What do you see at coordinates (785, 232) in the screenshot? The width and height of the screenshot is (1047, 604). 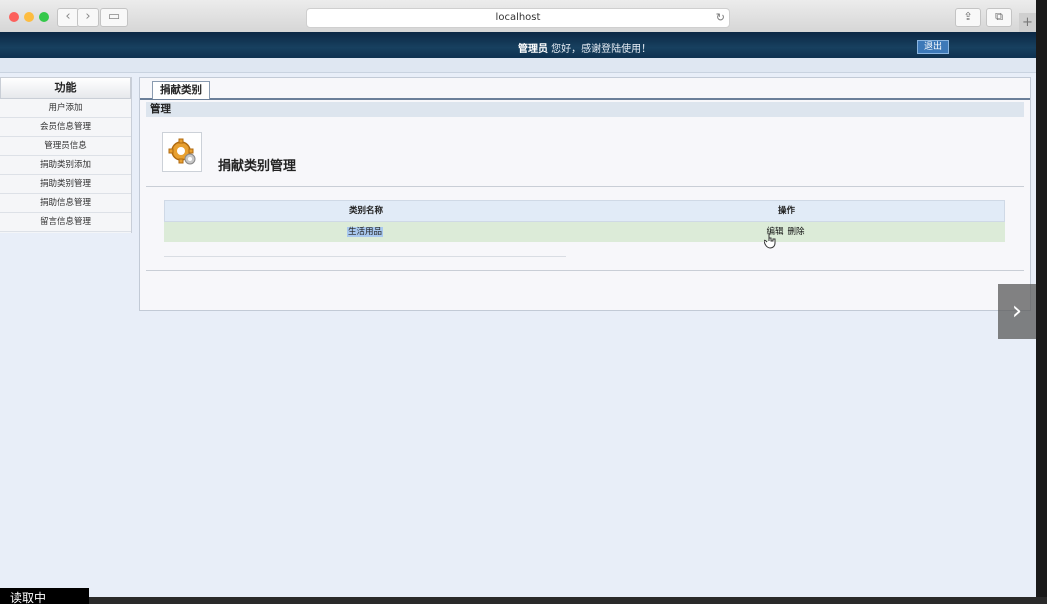 I see `actions-cell: 编辑 删除` at bounding box center [785, 232].